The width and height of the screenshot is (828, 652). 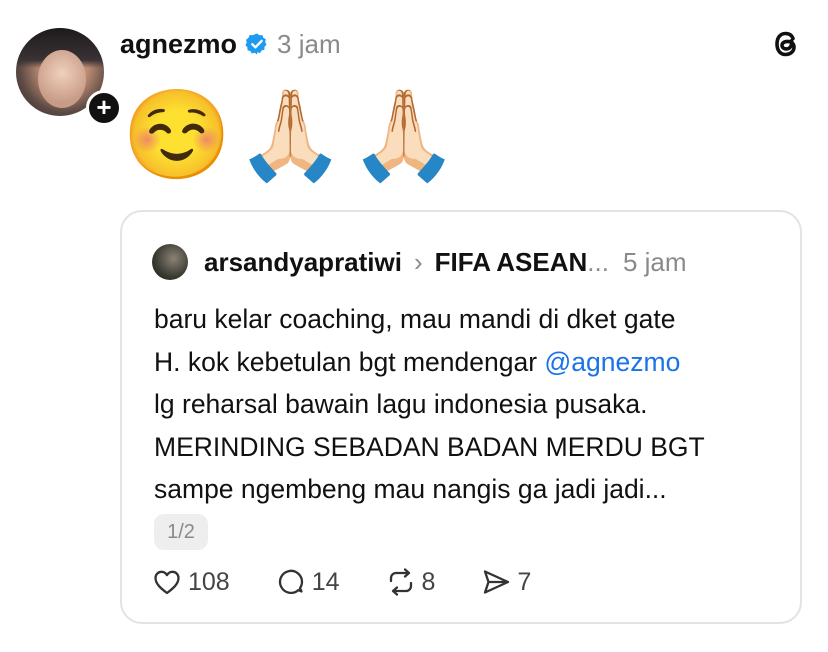 What do you see at coordinates (511, 262) in the screenshot?
I see `community-name: FIFA ASEAN` at bounding box center [511, 262].